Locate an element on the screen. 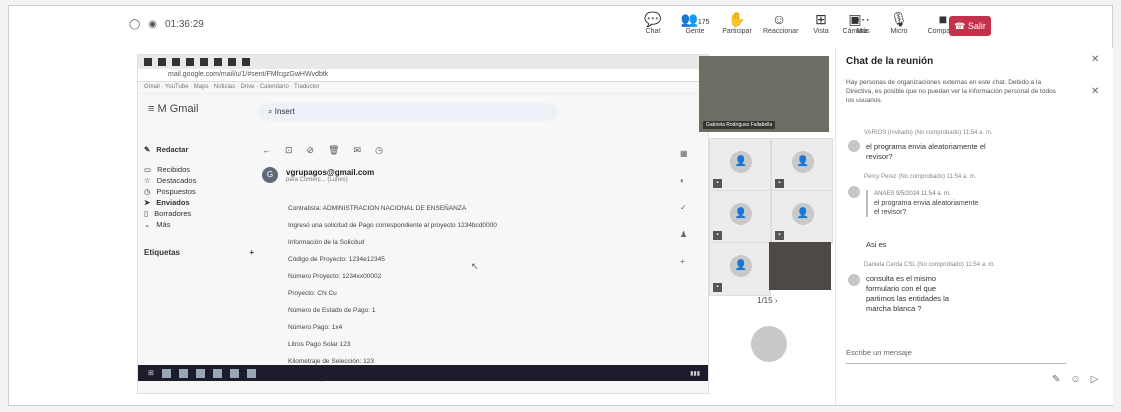 The image size is (1121, 412). sidebar-item-label: Recibidos is located at coordinates (174, 169).